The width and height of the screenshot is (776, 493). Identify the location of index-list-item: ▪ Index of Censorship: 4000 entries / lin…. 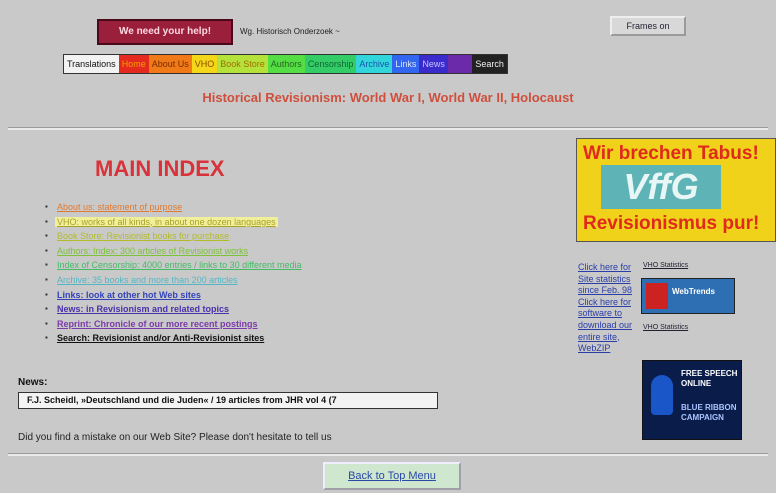
(174, 265).